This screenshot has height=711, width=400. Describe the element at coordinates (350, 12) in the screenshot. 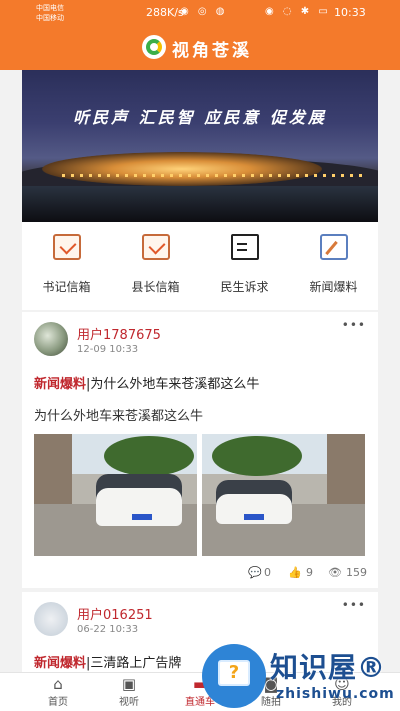

I see `clock: 10:33` at that location.